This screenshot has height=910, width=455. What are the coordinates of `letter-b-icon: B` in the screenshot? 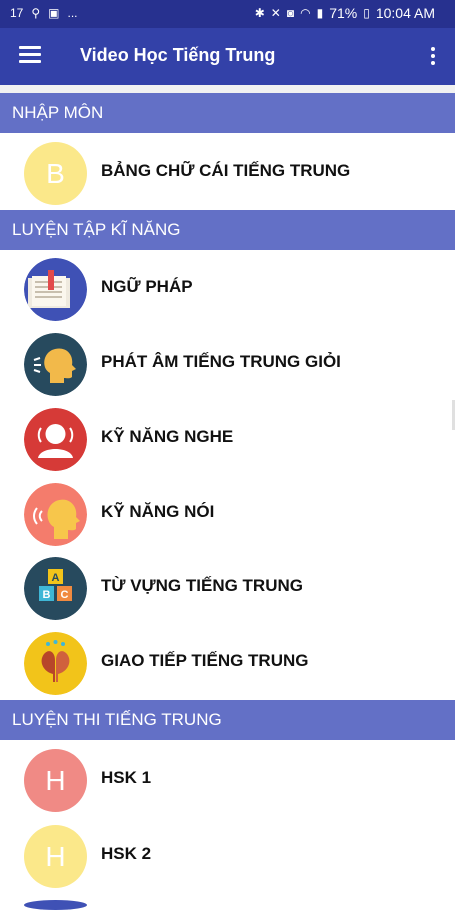 It's located at (55, 173).